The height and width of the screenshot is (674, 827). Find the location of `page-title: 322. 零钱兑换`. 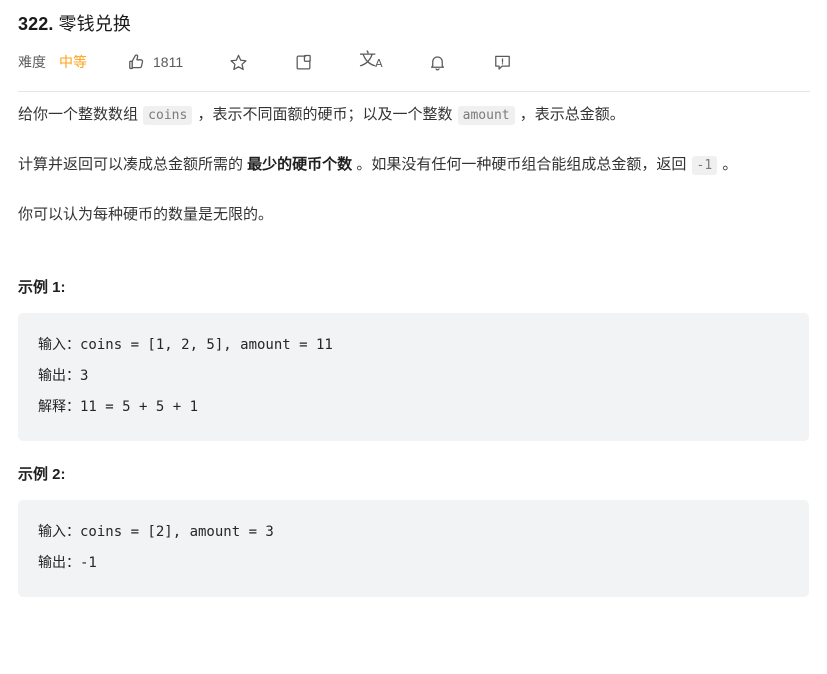

page-title: 322. 零钱兑换 is located at coordinates (413, 24).